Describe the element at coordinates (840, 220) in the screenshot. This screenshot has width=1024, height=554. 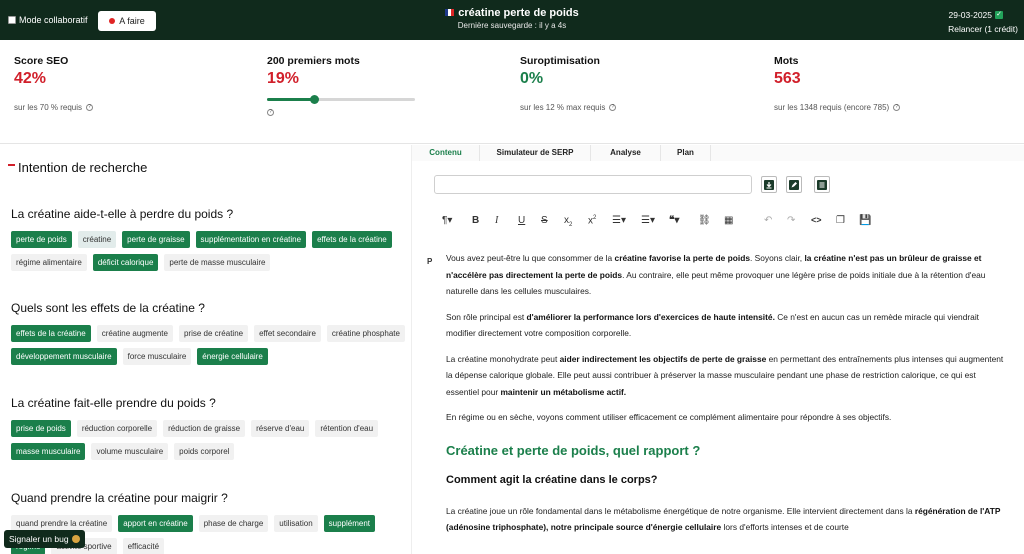
I see `copy-icon: ❐` at that location.